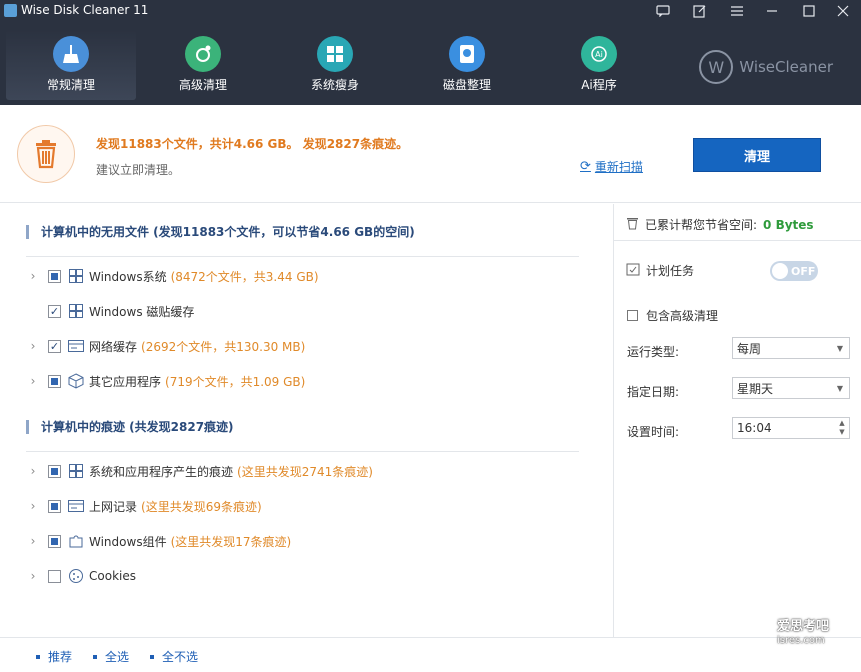 Image resolution: width=861 pixels, height=672 pixels. I want to click on saved-label: 已累计帮您节省空间:, so click(701, 225).